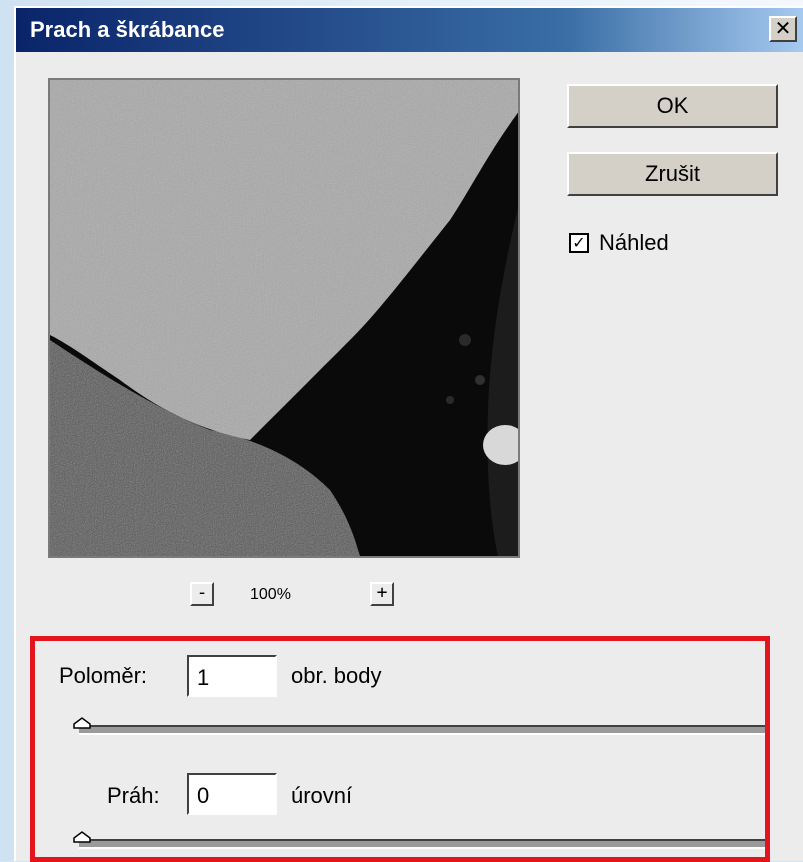  Describe the element at coordinates (203, 795) in the screenshot. I see `threshold-value: 0` at that location.